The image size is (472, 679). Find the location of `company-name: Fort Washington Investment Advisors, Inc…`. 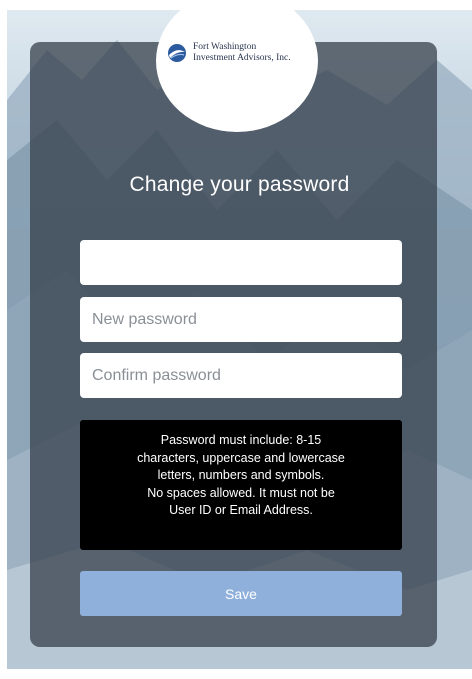

company-name: Fort Washington Investment Advisors, Inc… is located at coordinates (242, 53).